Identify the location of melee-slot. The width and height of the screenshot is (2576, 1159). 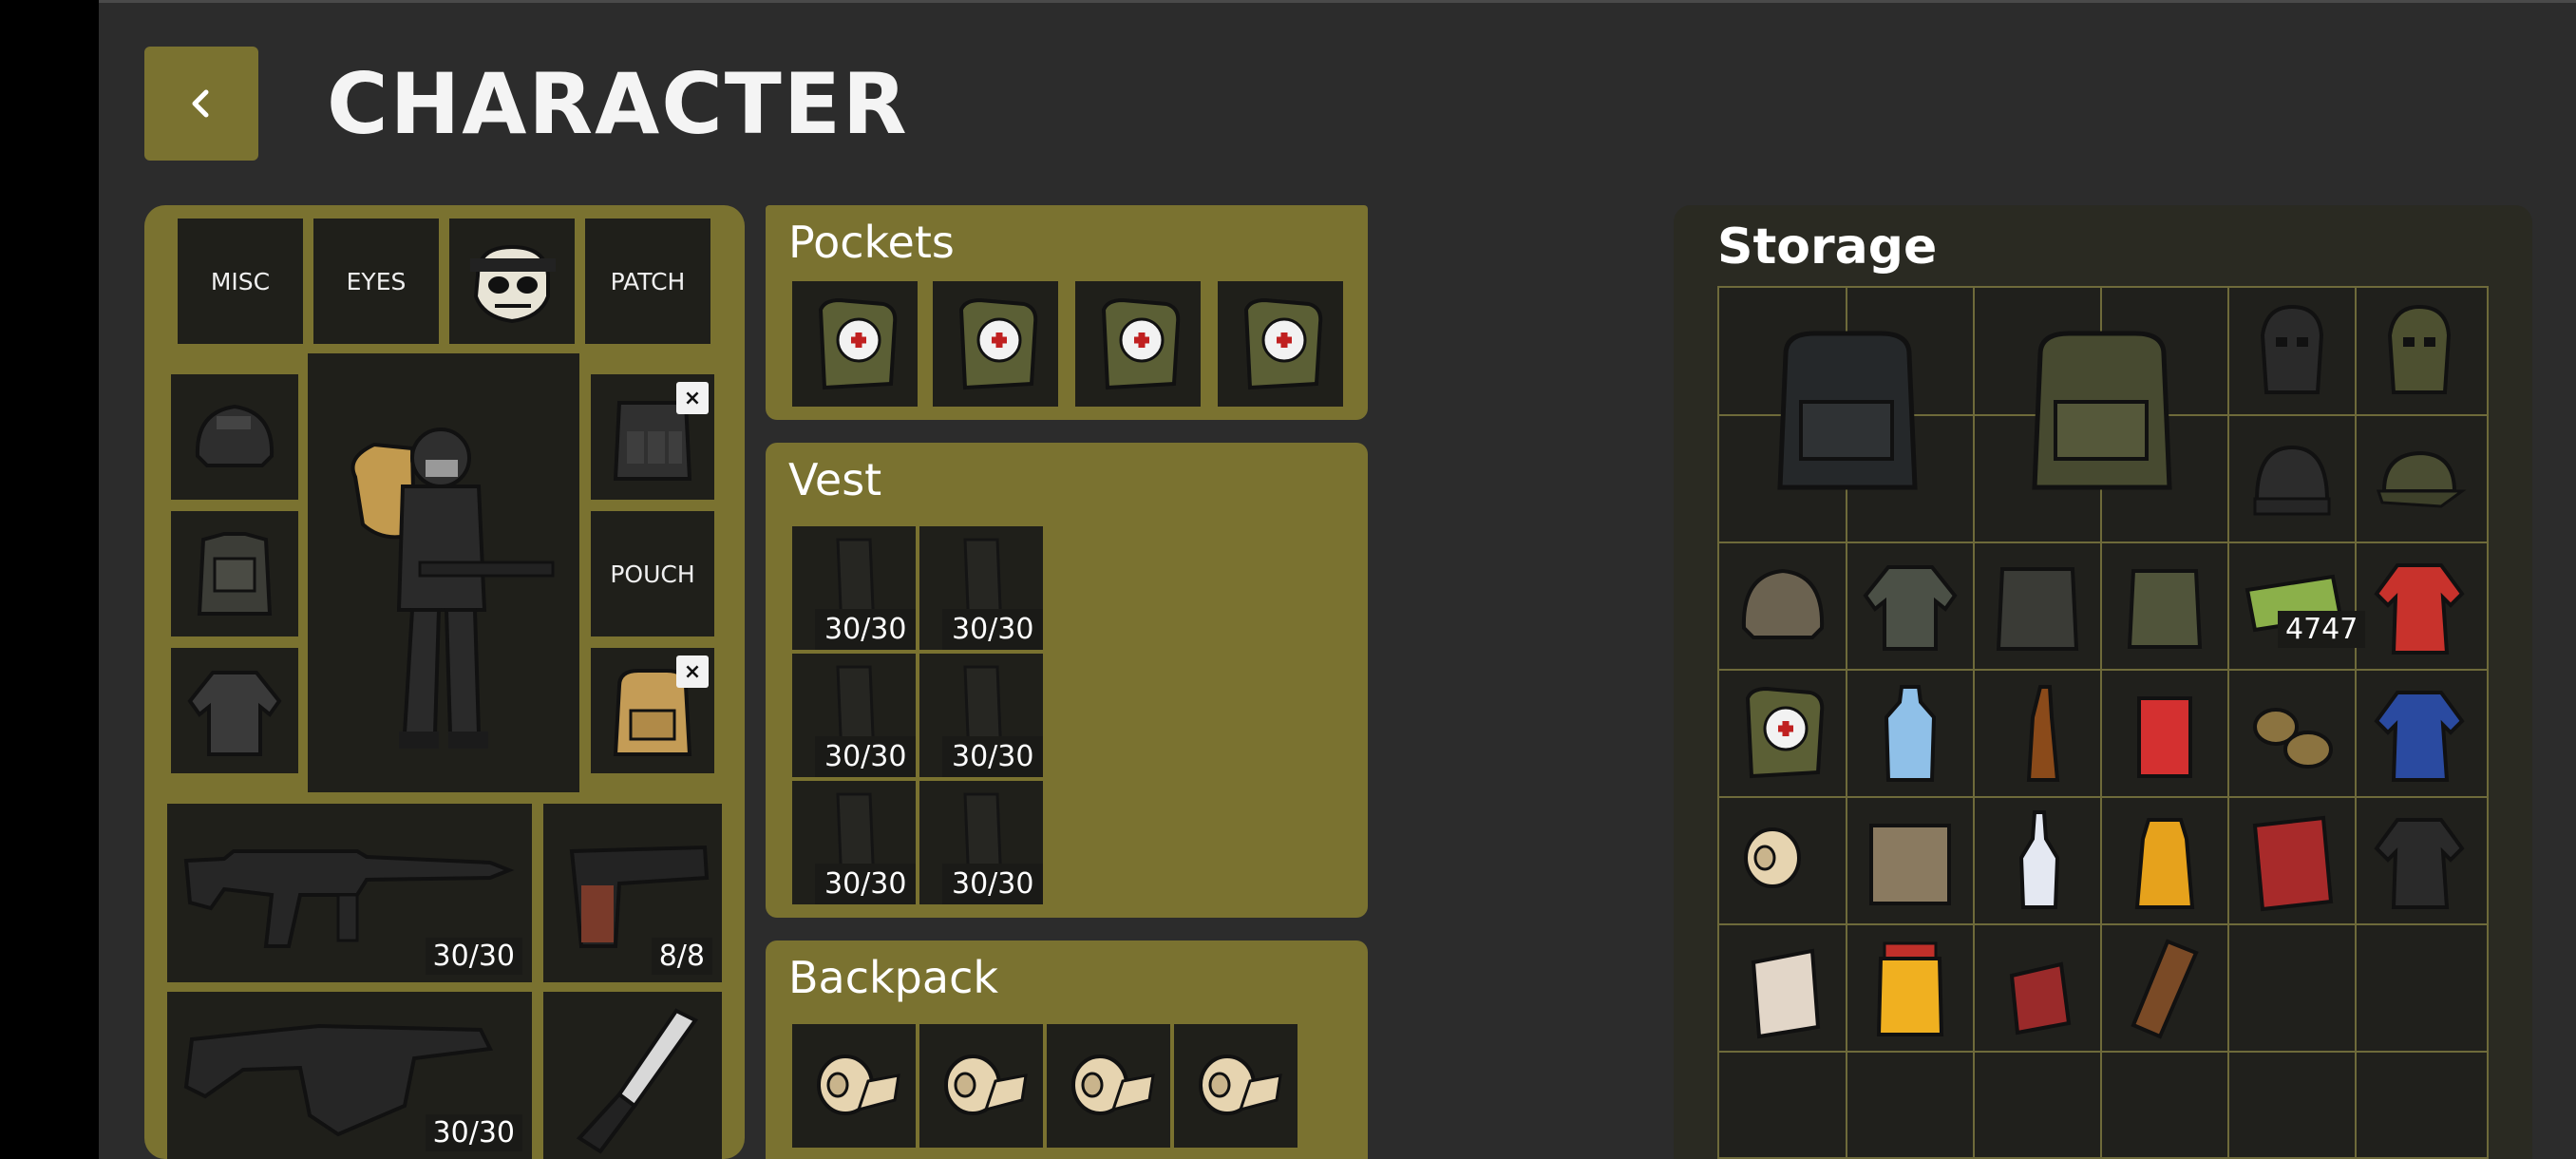
(632, 1075).